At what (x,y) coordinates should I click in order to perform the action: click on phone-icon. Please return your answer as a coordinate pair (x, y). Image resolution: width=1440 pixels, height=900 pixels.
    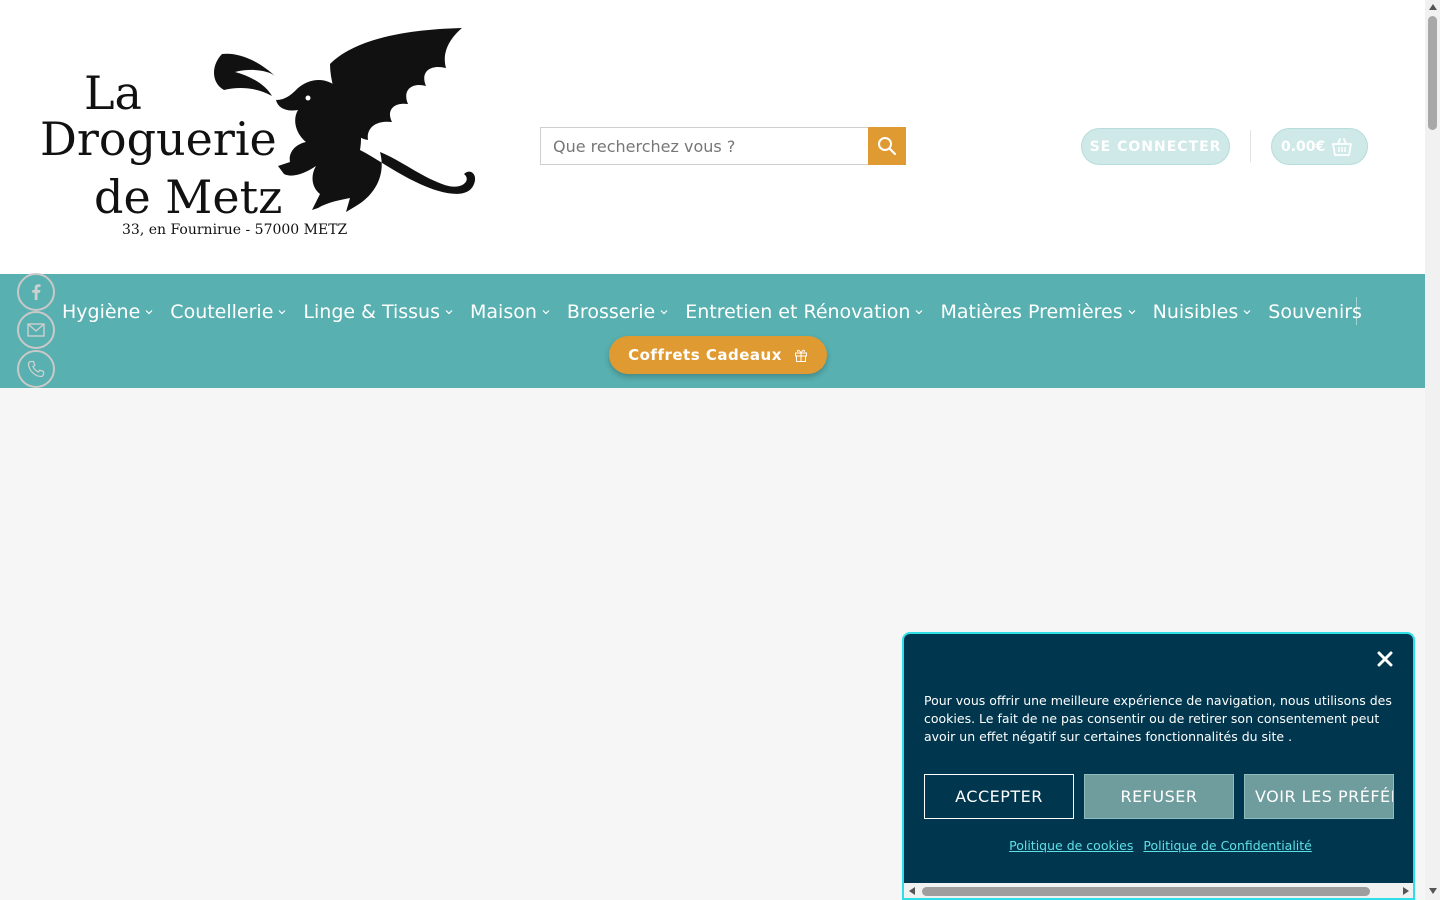
    Looking at the image, I should click on (36, 369).